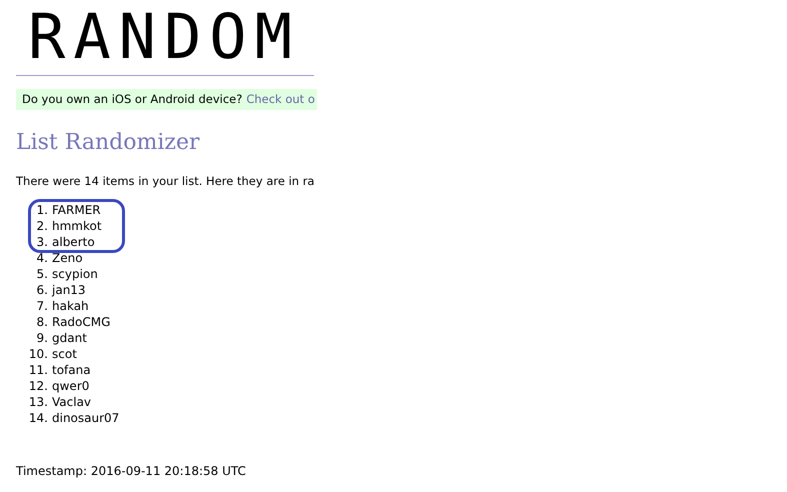 The width and height of the screenshot is (787, 492). I want to click on list-item: FARMER, so click(76, 210).